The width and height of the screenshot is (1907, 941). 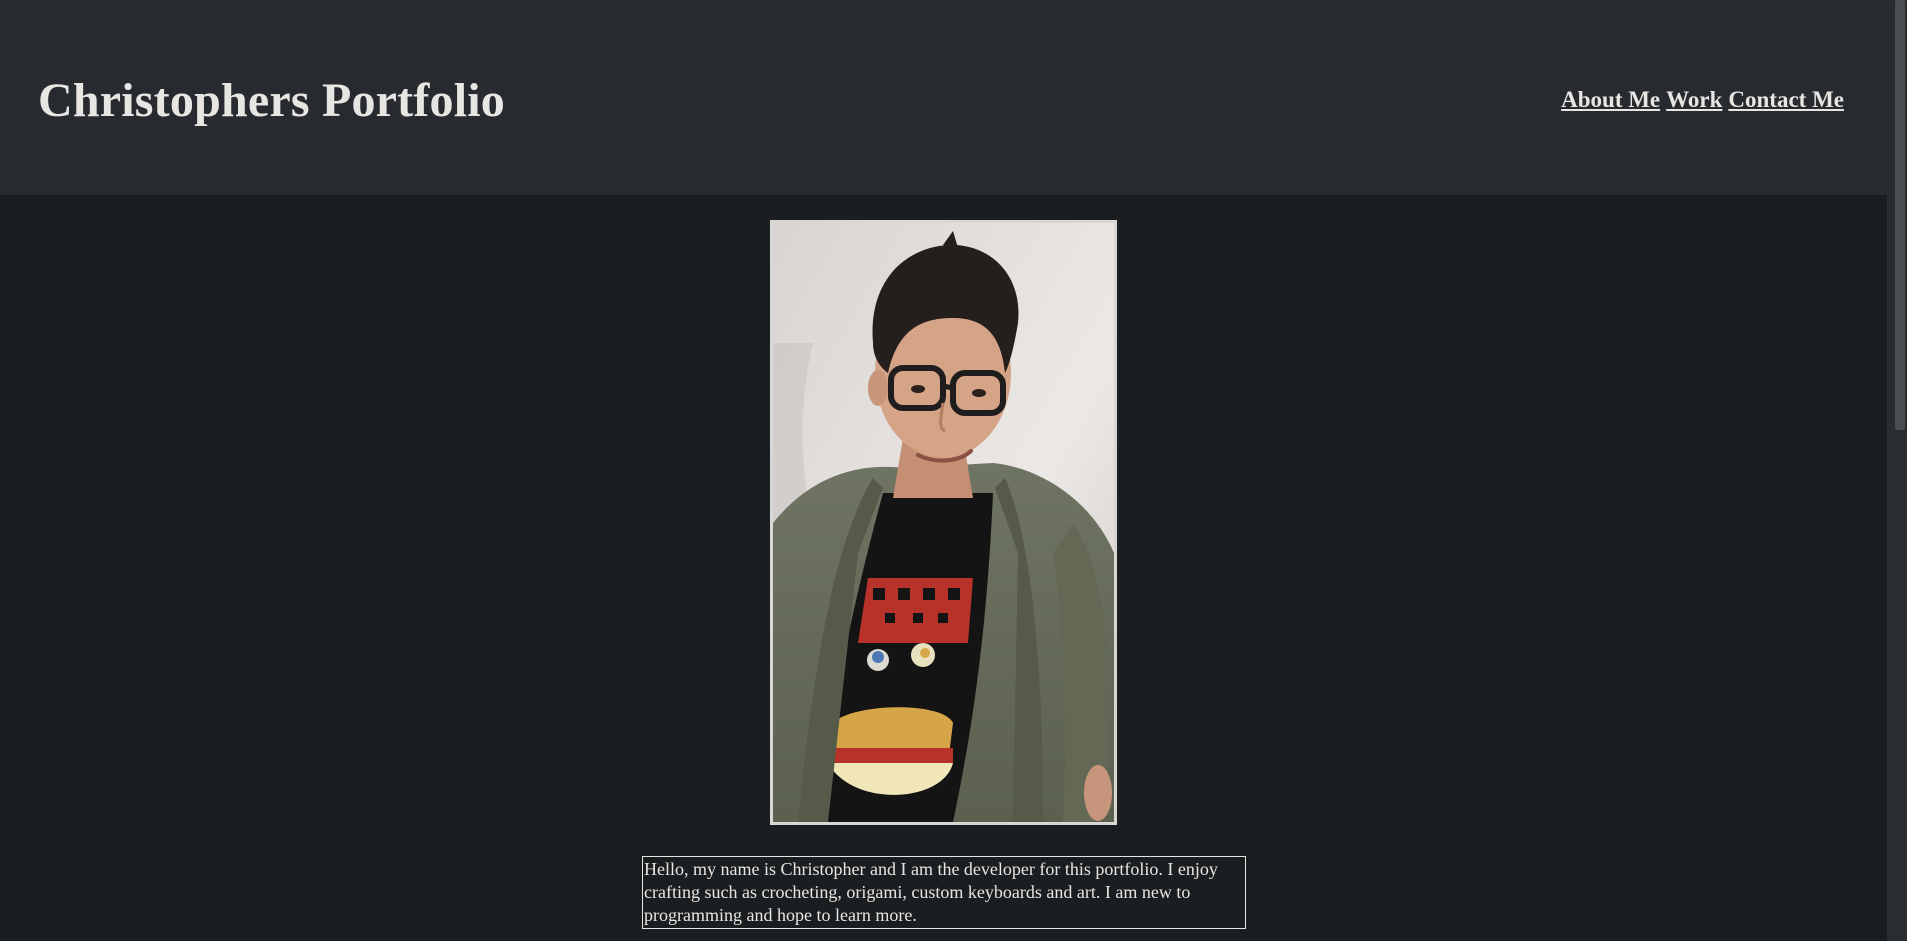 I want to click on profile-photo-illustration, so click(x=943, y=522).